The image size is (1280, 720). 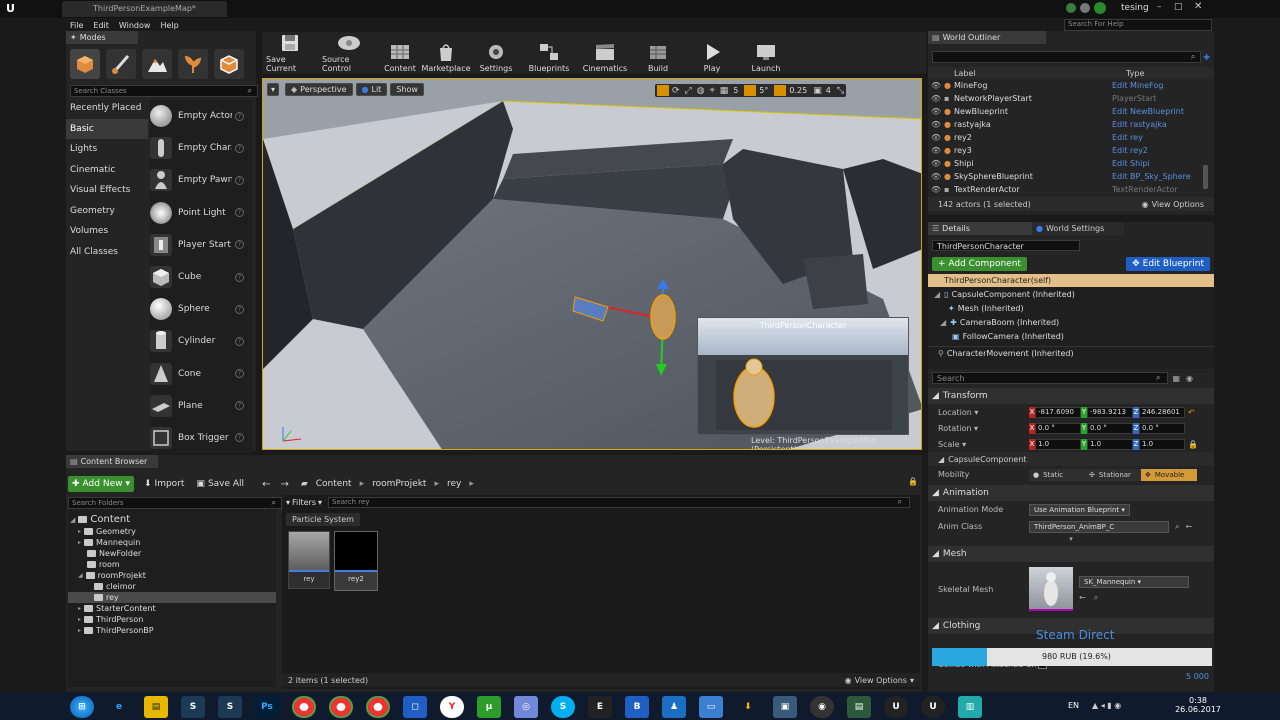 I want to click on settings-button: Settings, so click(x=496, y=53).